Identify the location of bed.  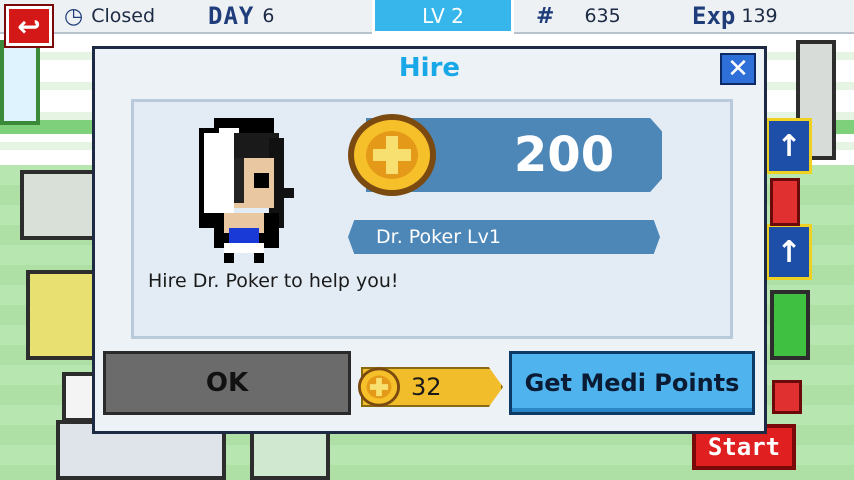
(290, 455).